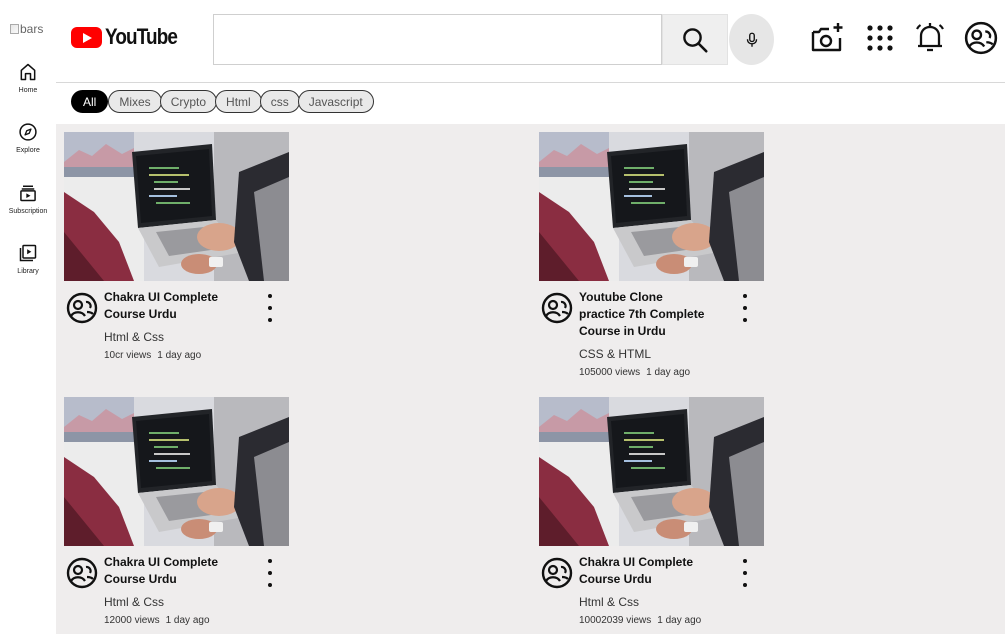 The height and width of the screenshot is (634, 1005). Describe the element at coordinates (615, 354) in the screenshot. I see `channel-name: CSS & HTML` at that location.